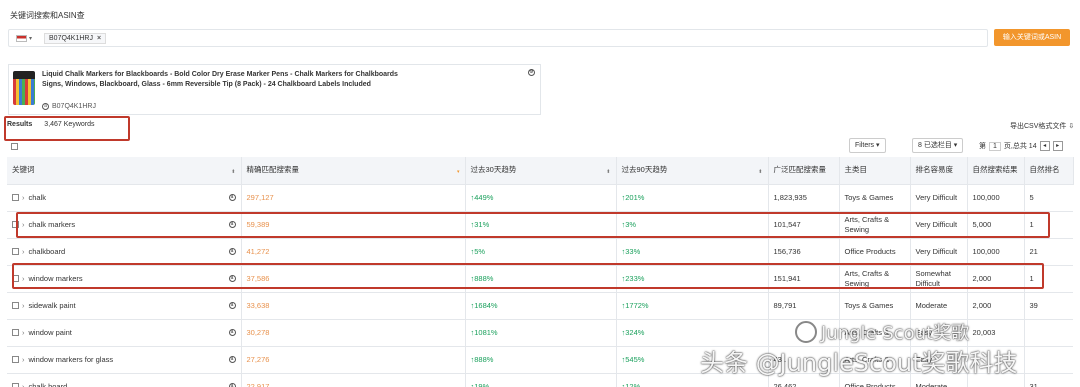  I want to click on keyword-text: chalk markers, so click(52, 224).